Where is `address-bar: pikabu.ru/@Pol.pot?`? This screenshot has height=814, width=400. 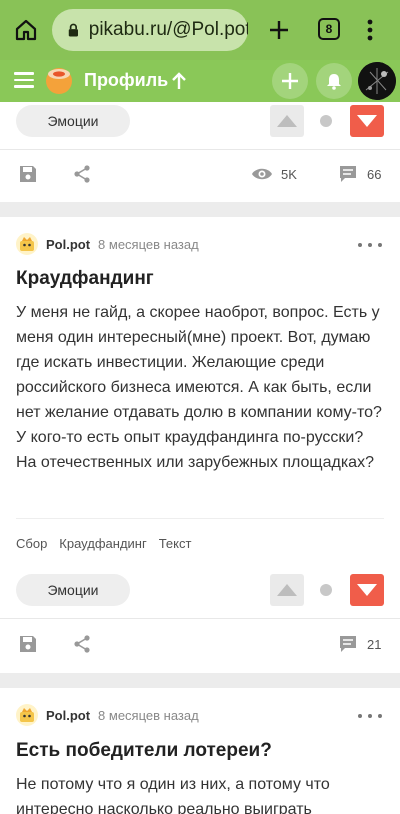 address-bar: pikabu.ru/@Pol.pot? is located at coordinates (150, 30).